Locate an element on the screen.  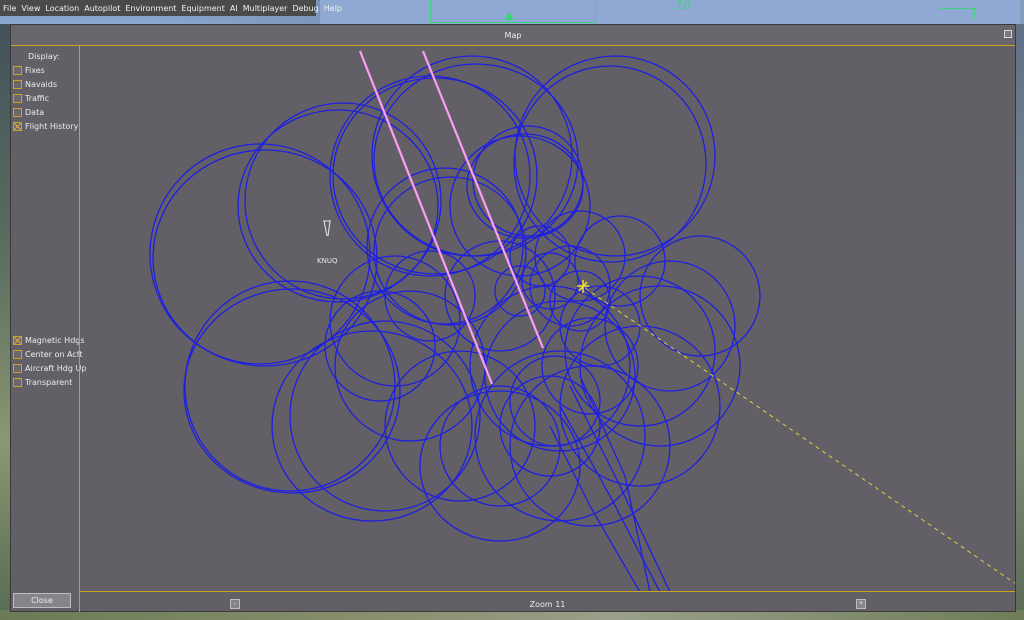
scenery-left is located at coordinates (5, 322).